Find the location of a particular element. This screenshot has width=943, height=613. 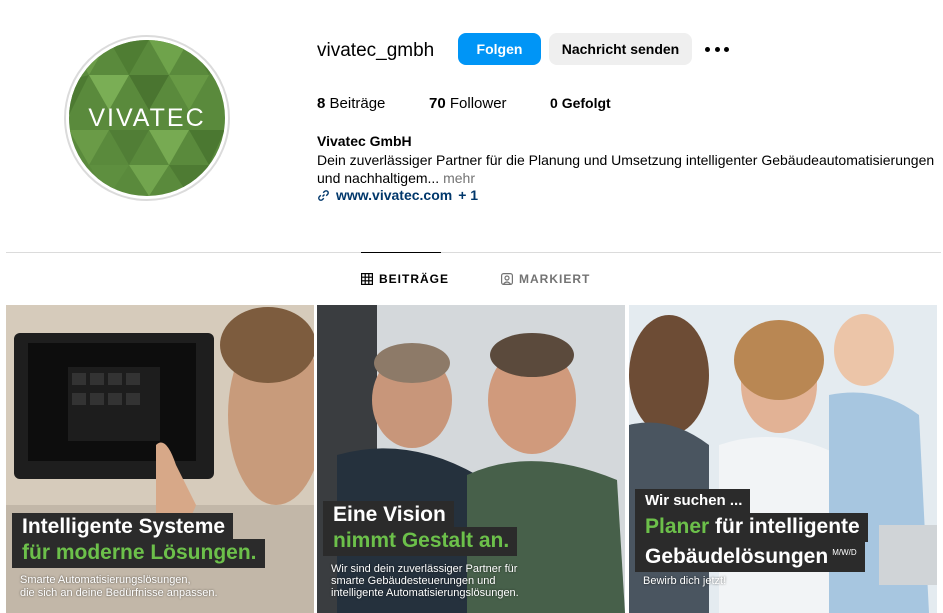

post-headline-line2: nimmt Gestalt an. is located at coordinates (420, 541).